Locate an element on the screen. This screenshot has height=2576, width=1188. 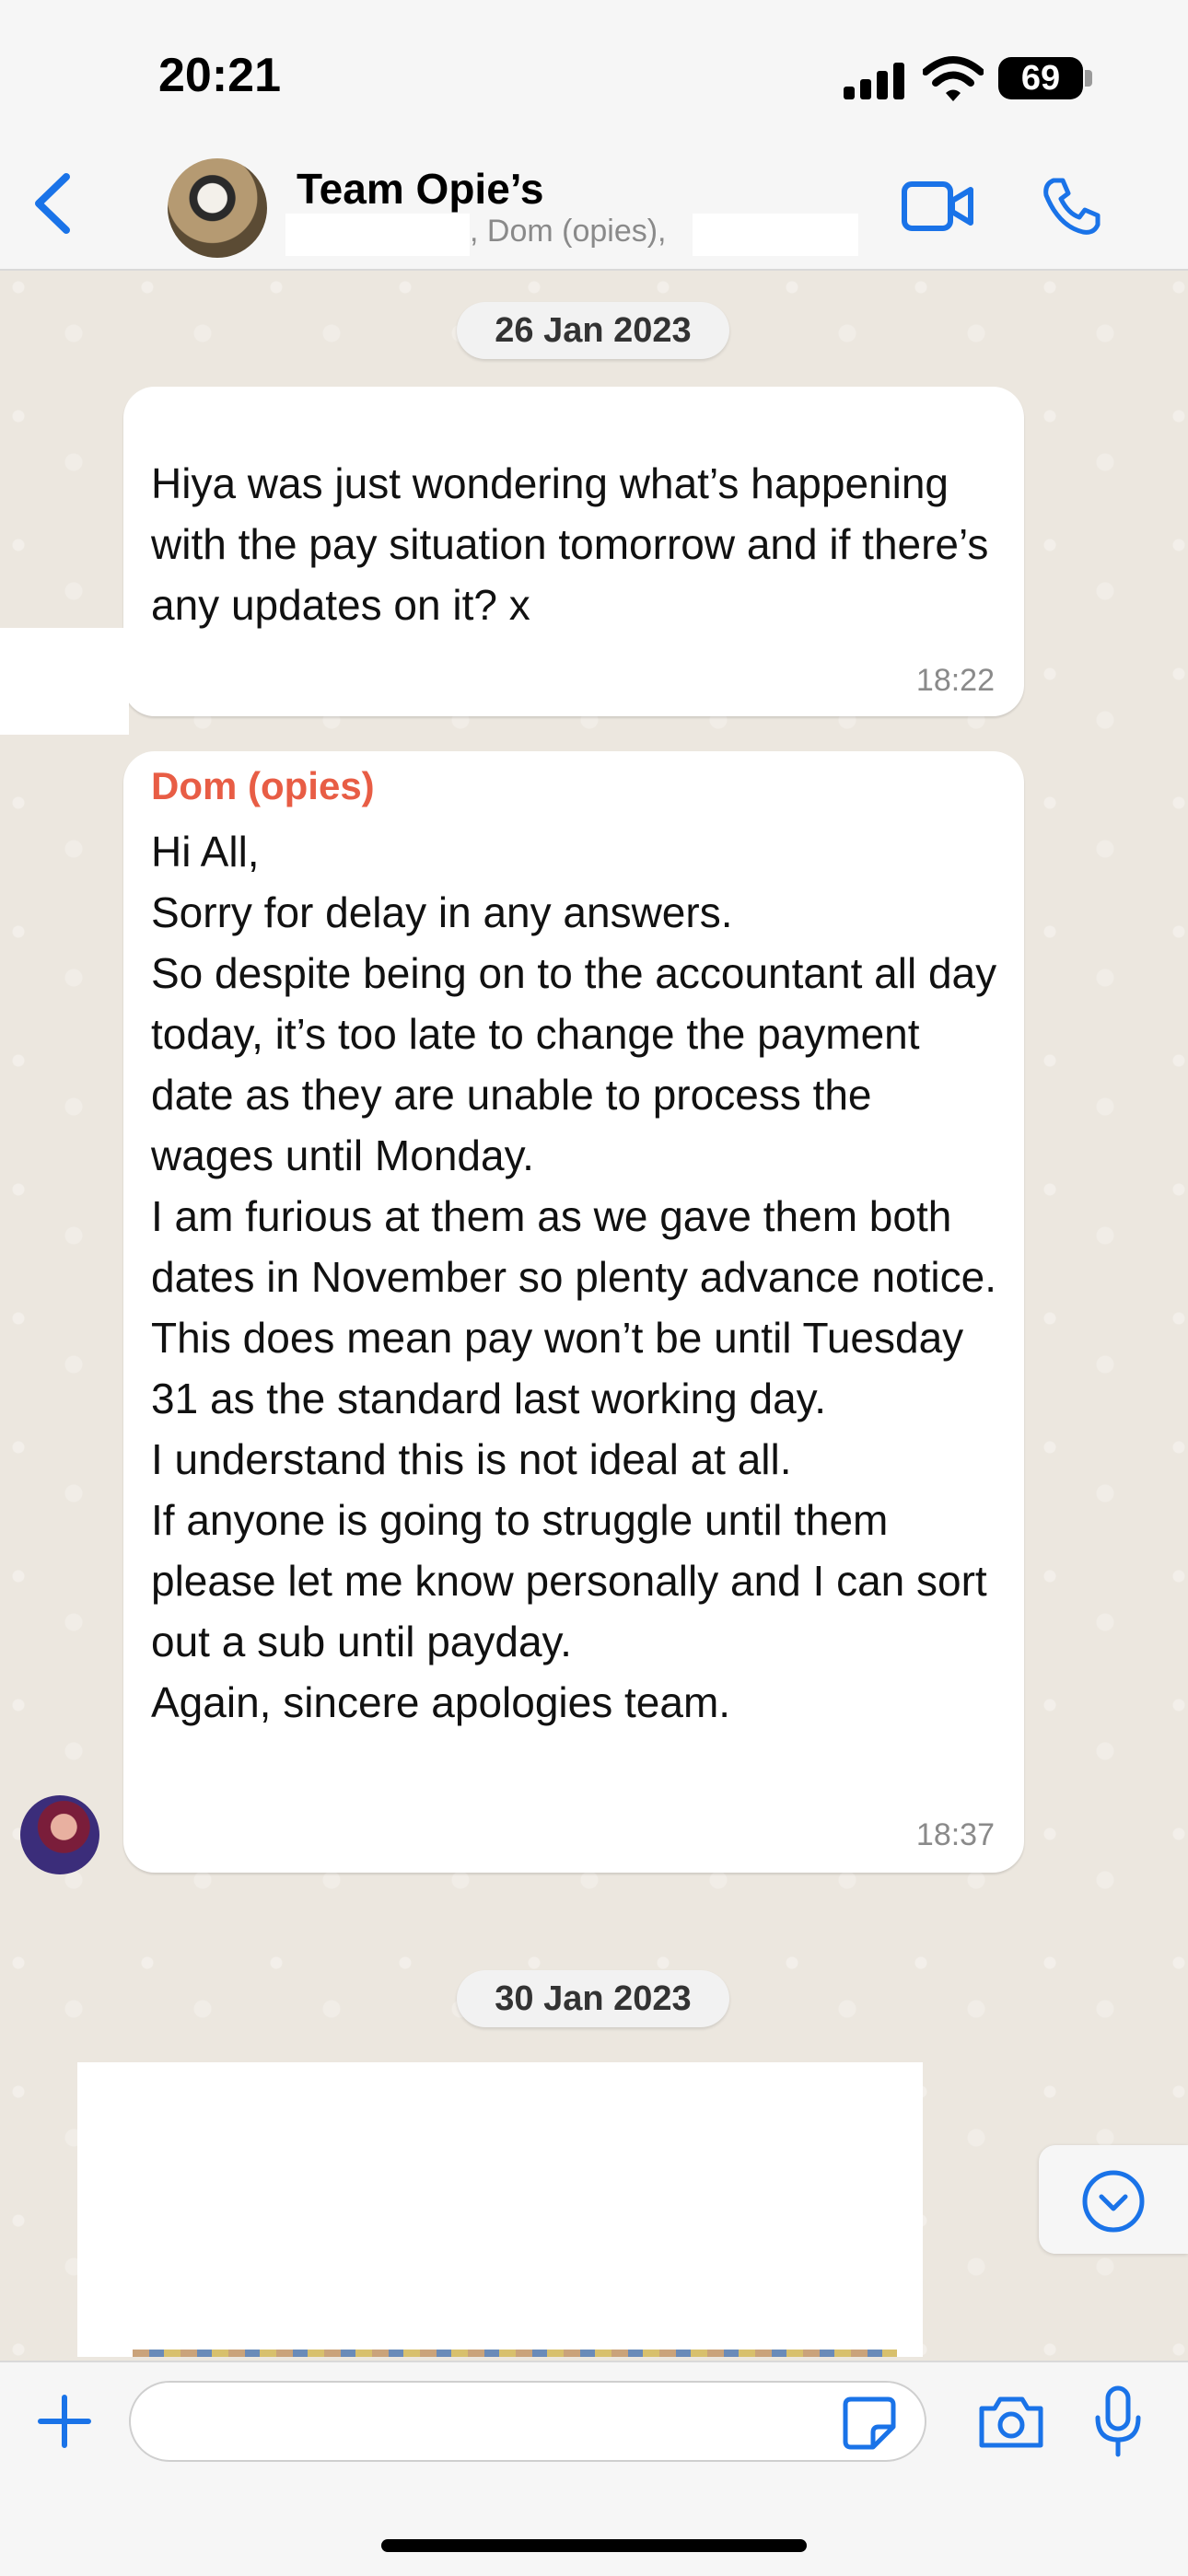
microphone-icon is located at coordinates (1118, 2421).